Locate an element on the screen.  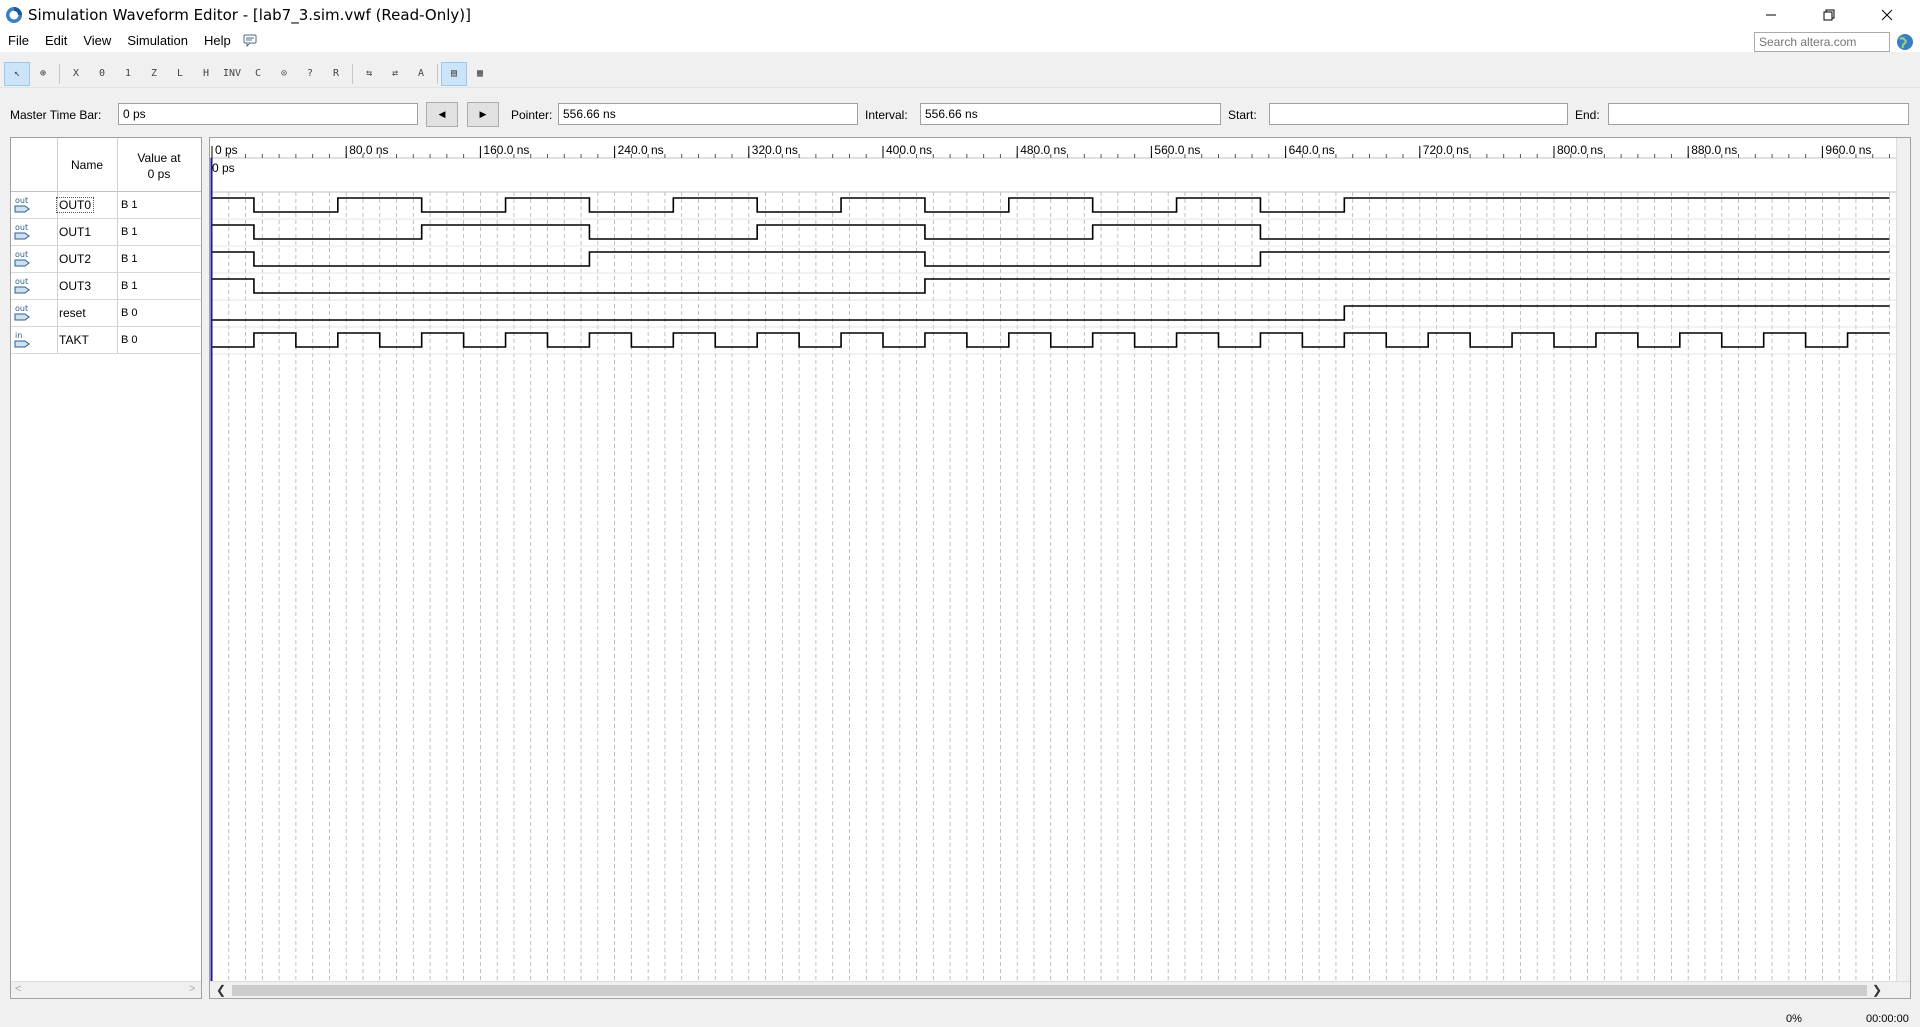
zoom-tool-button: ⊕ is located at coordinates (43, 74).